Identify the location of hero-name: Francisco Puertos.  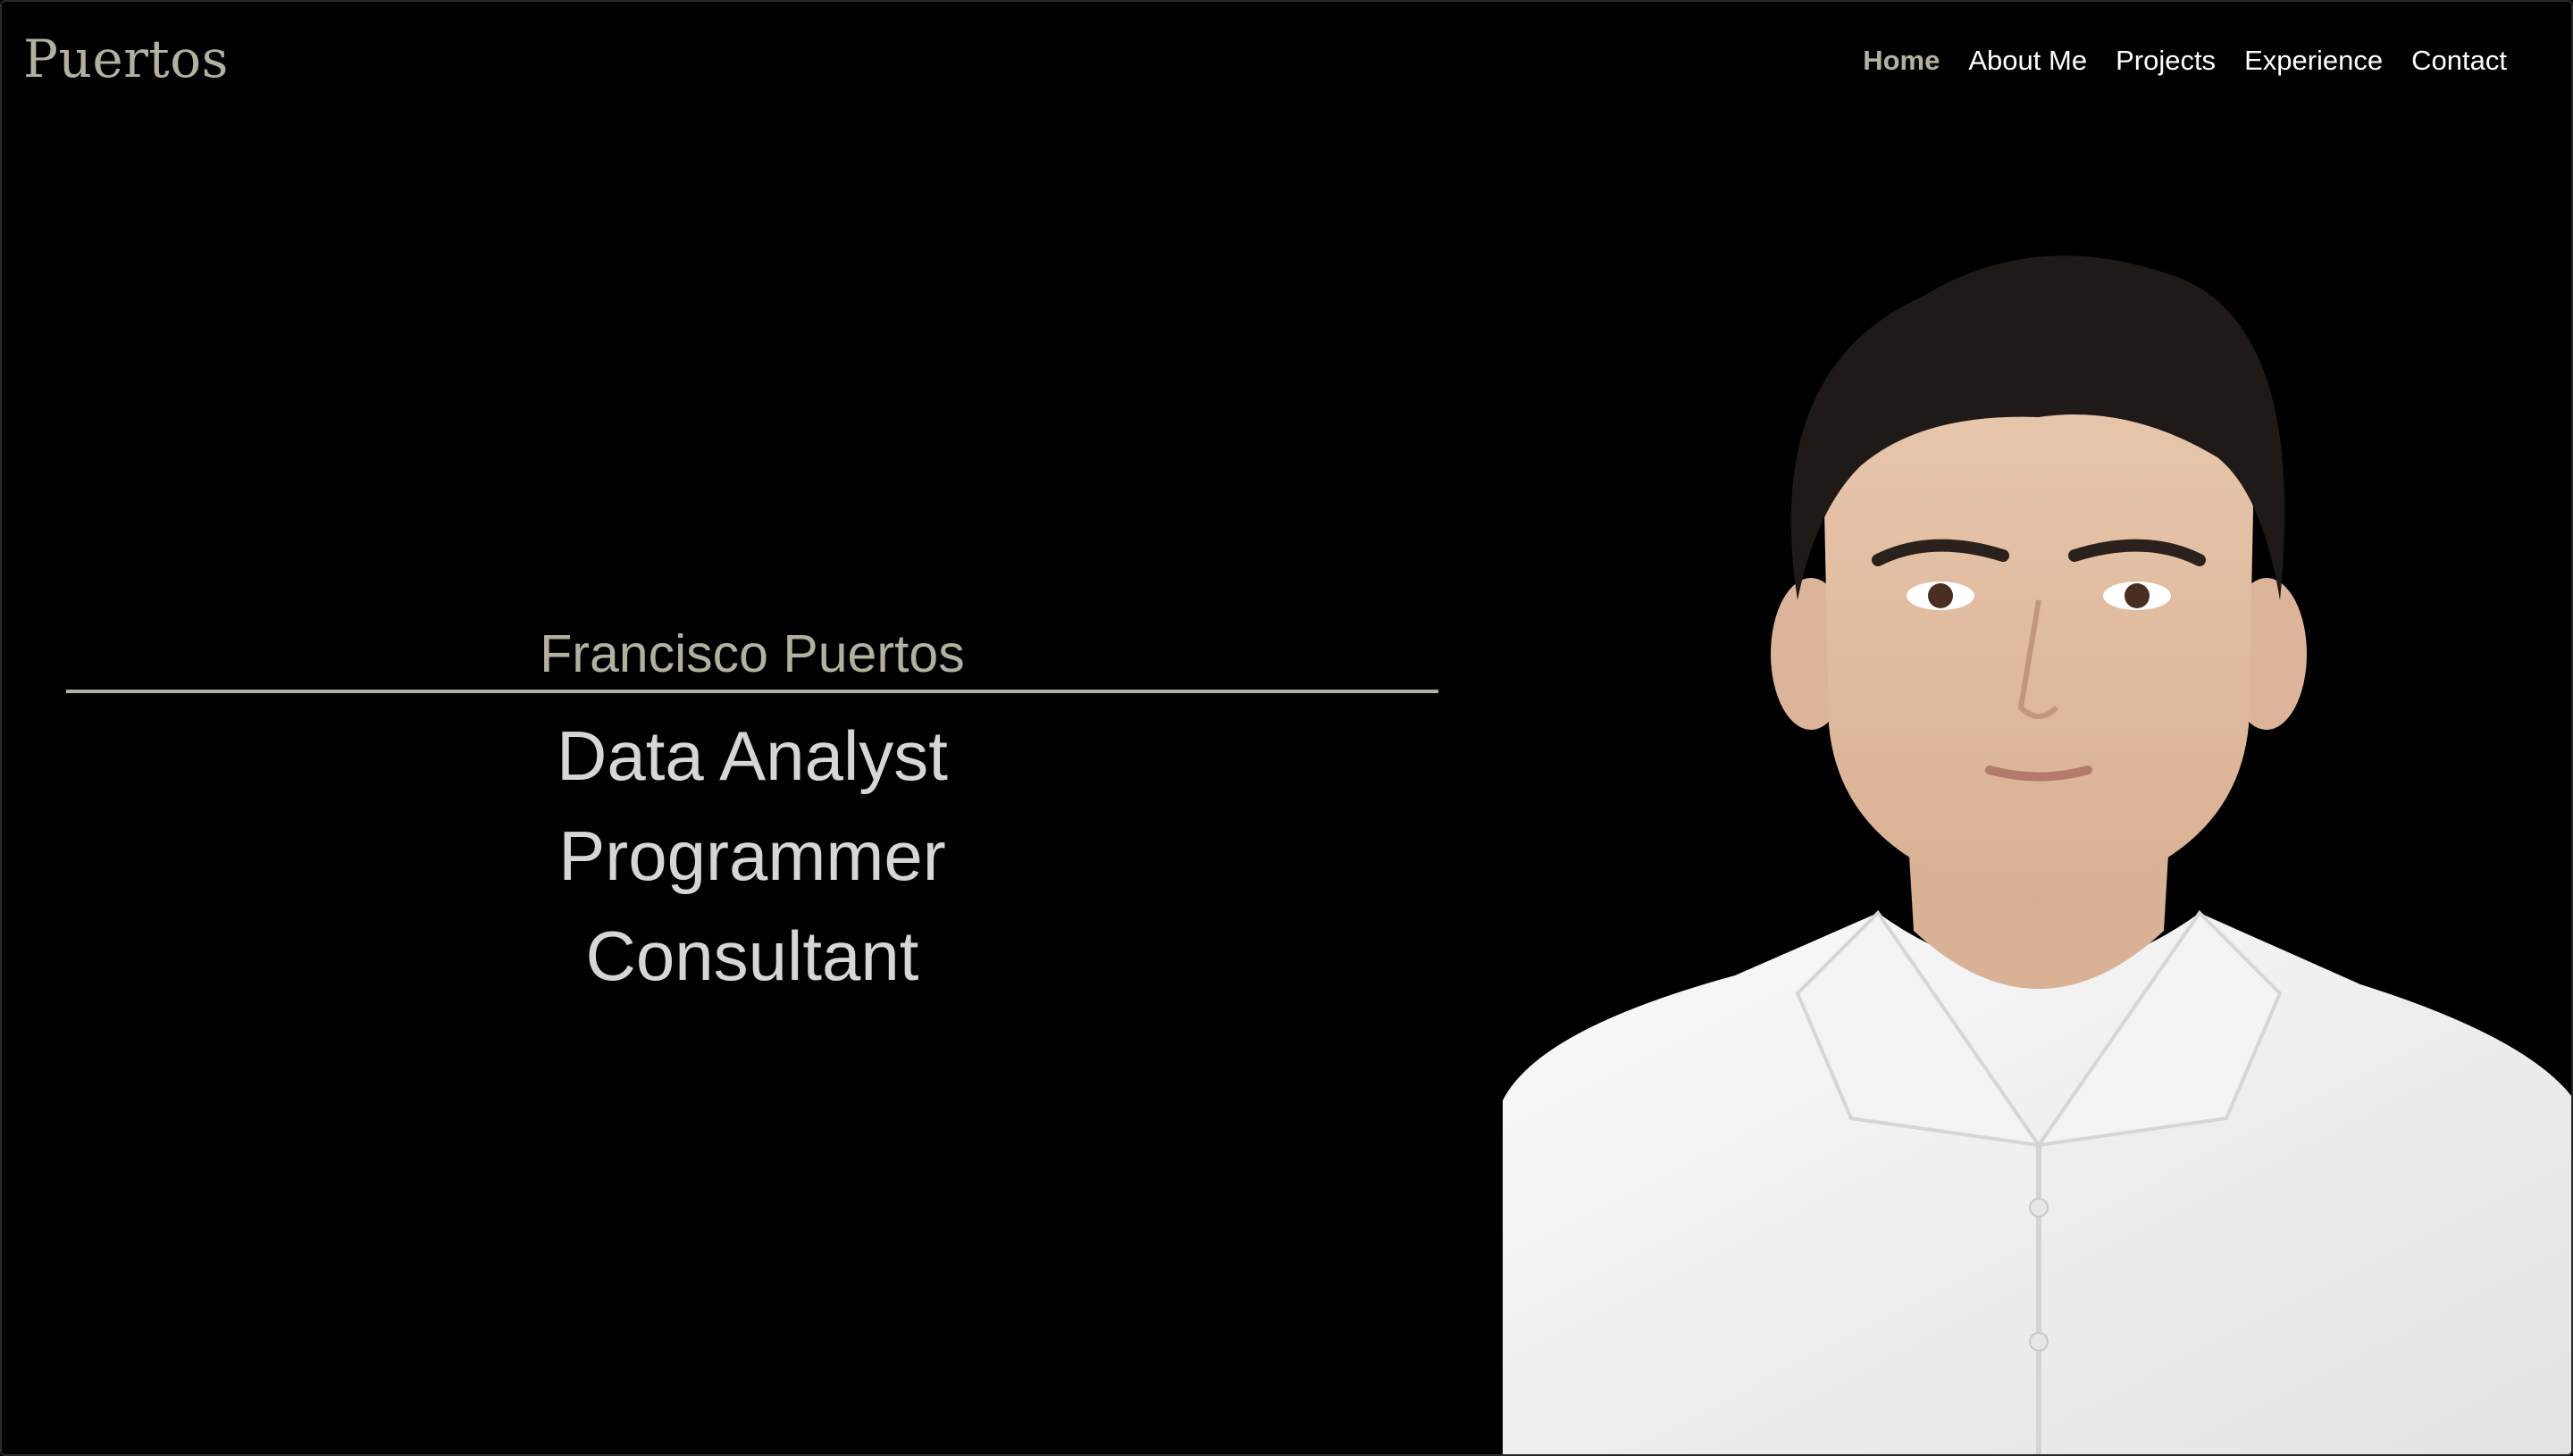
(752, 653).